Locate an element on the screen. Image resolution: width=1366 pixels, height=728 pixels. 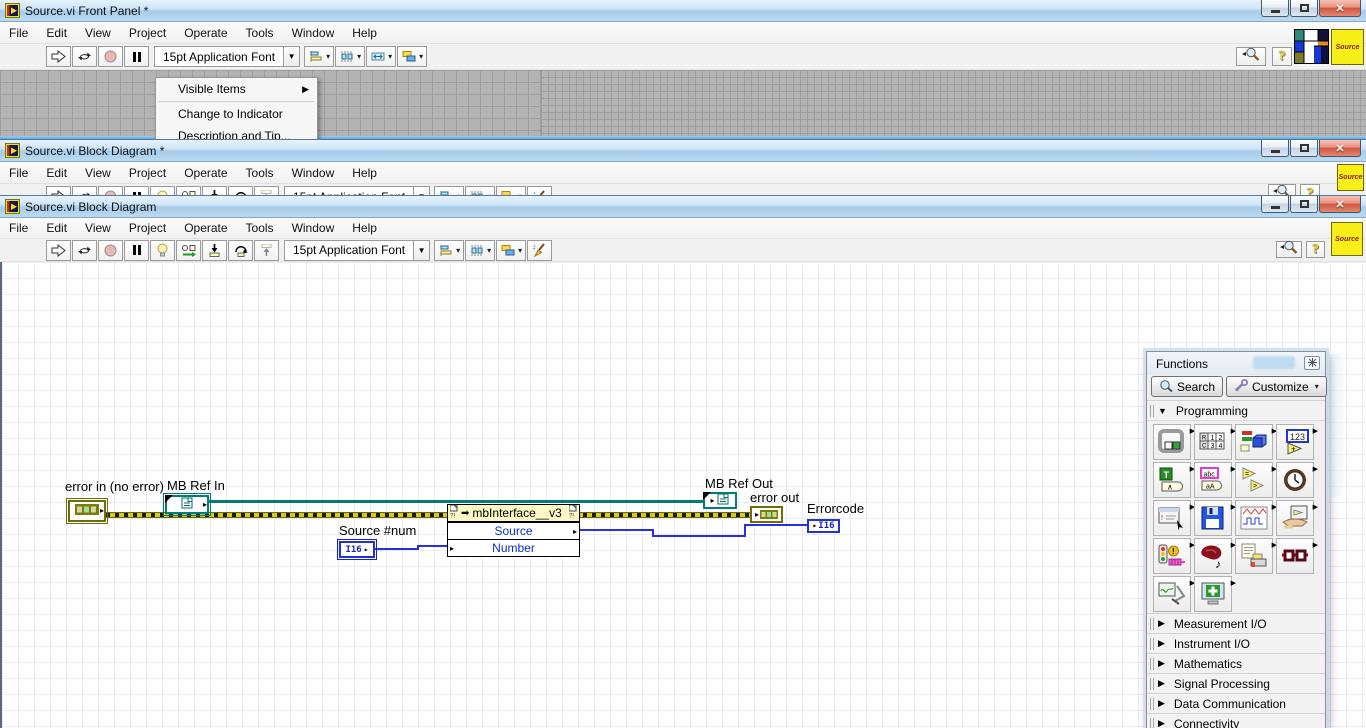
category-measurement-i-o: ▶ Measurement I/O is located at coordinates (1236, 623).